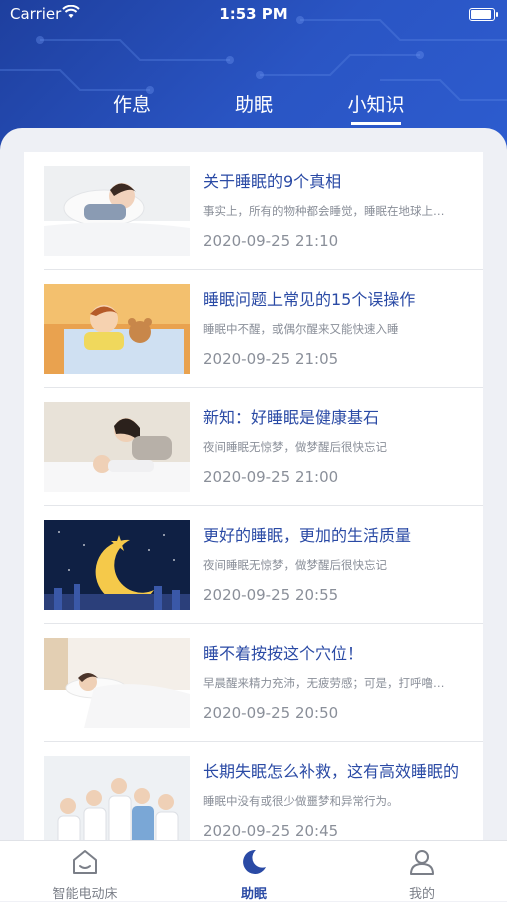  What do you see at coordinates (117, 447) in the screenshot?
I see `mother-child-image` at bounding box center [117, 447].